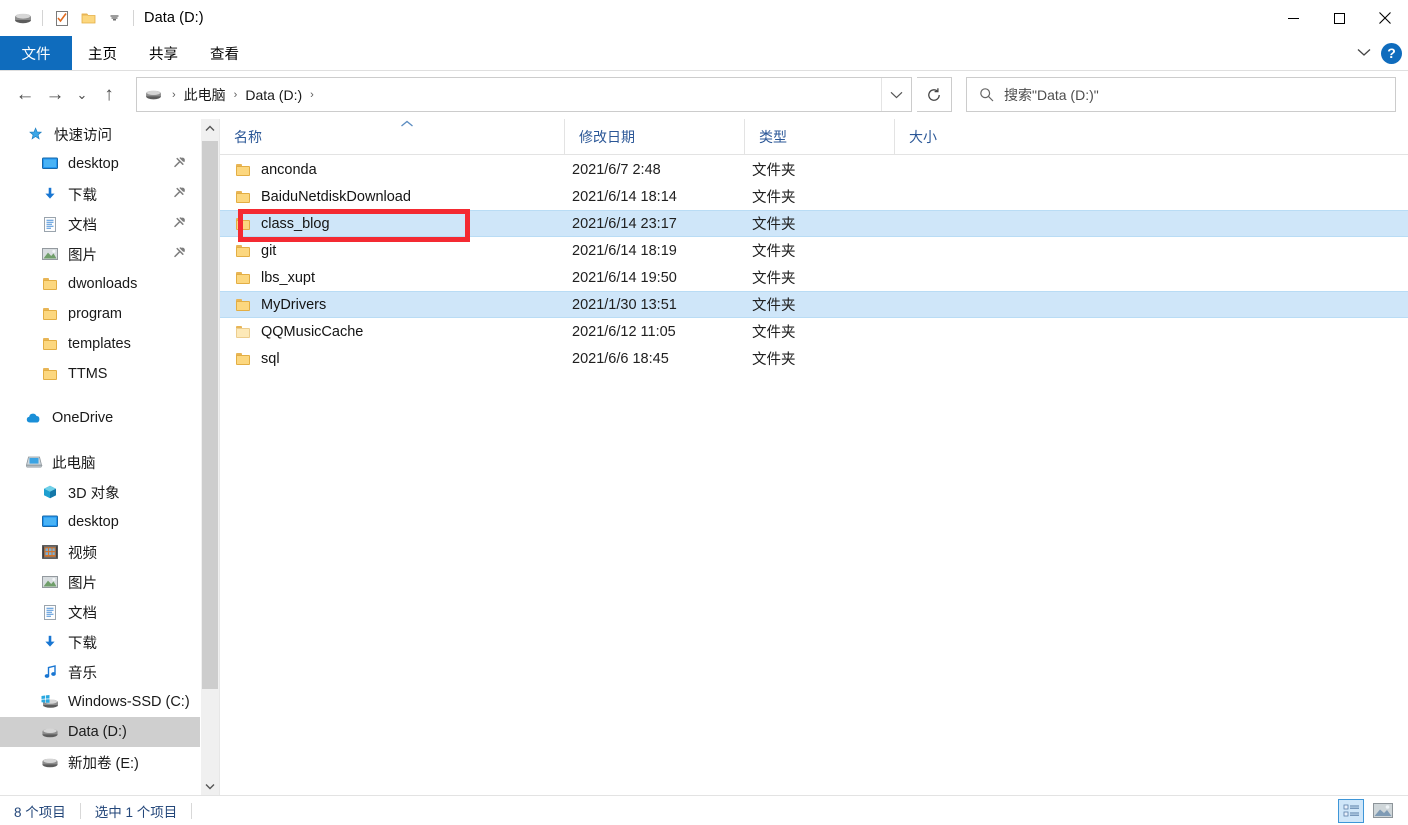 The height and width of the screenshot is (825, 1408). What do you see at coordinates (295, 223) in the screenshot?
I see `file-name-label: class_blog` at bounding box center [295, 223].